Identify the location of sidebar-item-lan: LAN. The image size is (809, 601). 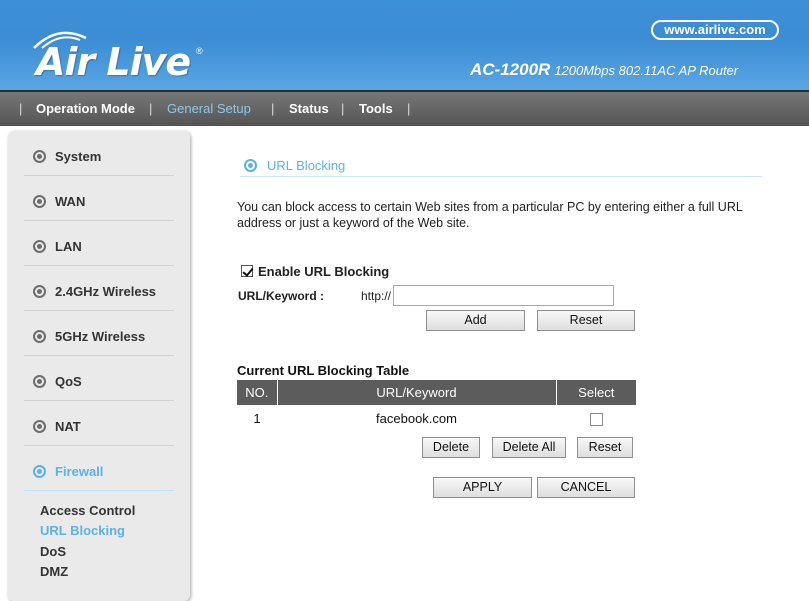
(99, 243).